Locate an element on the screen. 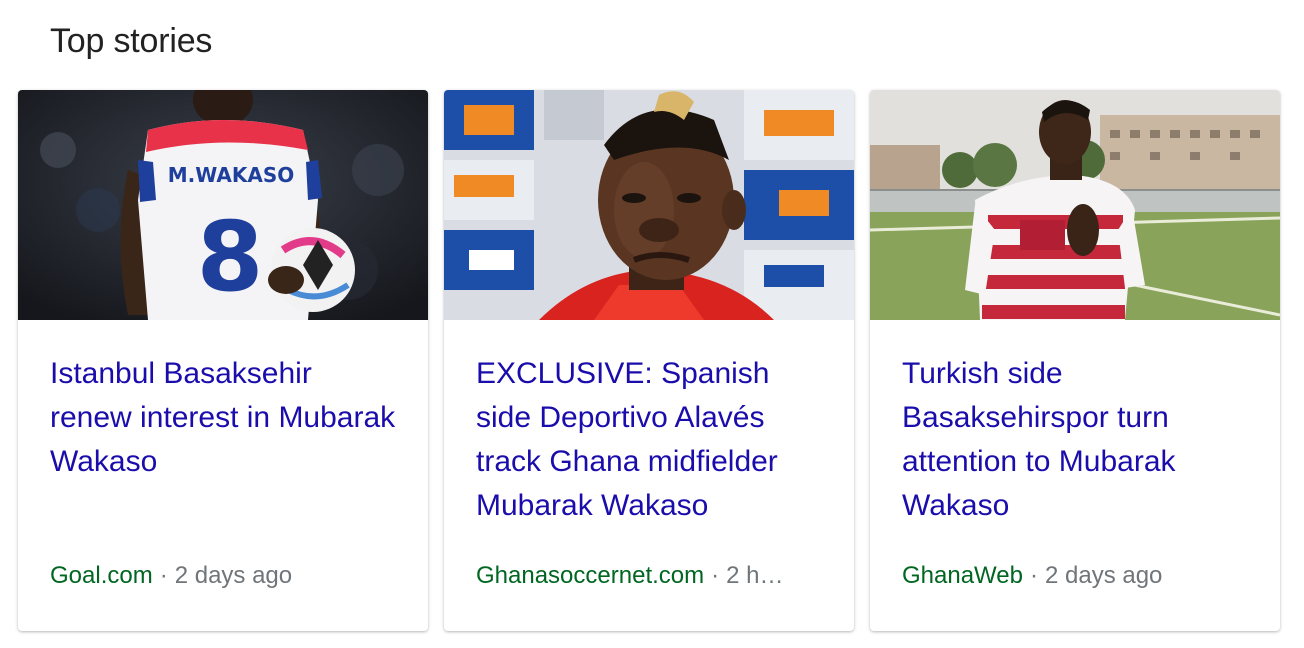 The height and width of the screenshot is (648, 1304). story-source: GhanaWeb is located at coordinates (962, 575).